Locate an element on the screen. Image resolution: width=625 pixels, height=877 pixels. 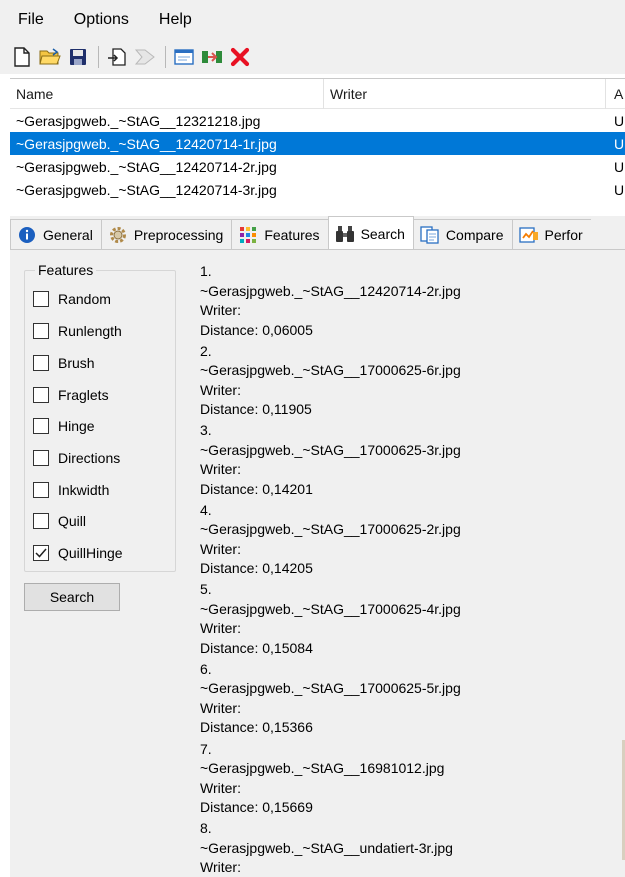
tab-label: Preprocessing is located at coordinates (178, 234).